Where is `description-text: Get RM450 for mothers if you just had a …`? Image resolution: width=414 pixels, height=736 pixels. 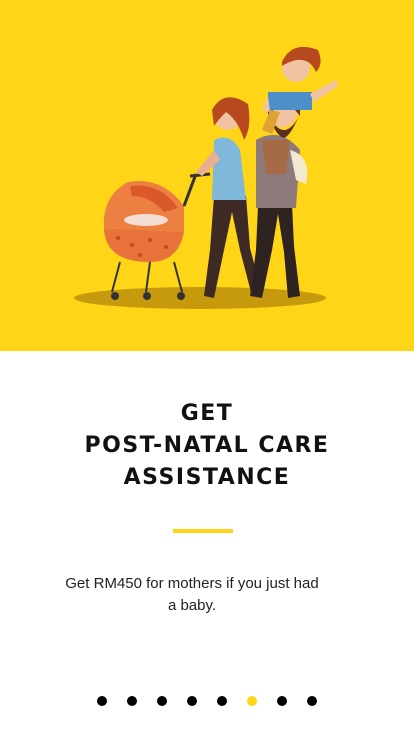
description-text: Get RM450 for mothers if you just had a … is located at coordinates (192, 594).